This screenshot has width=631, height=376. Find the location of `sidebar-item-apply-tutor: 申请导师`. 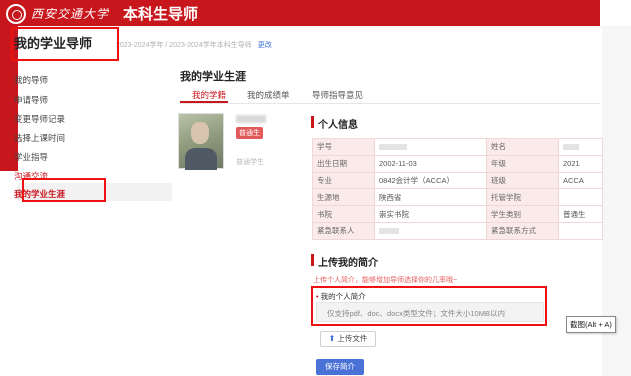

sidebar-item-apply-tutor: 申请导师 is located at coordinates (31, 100).